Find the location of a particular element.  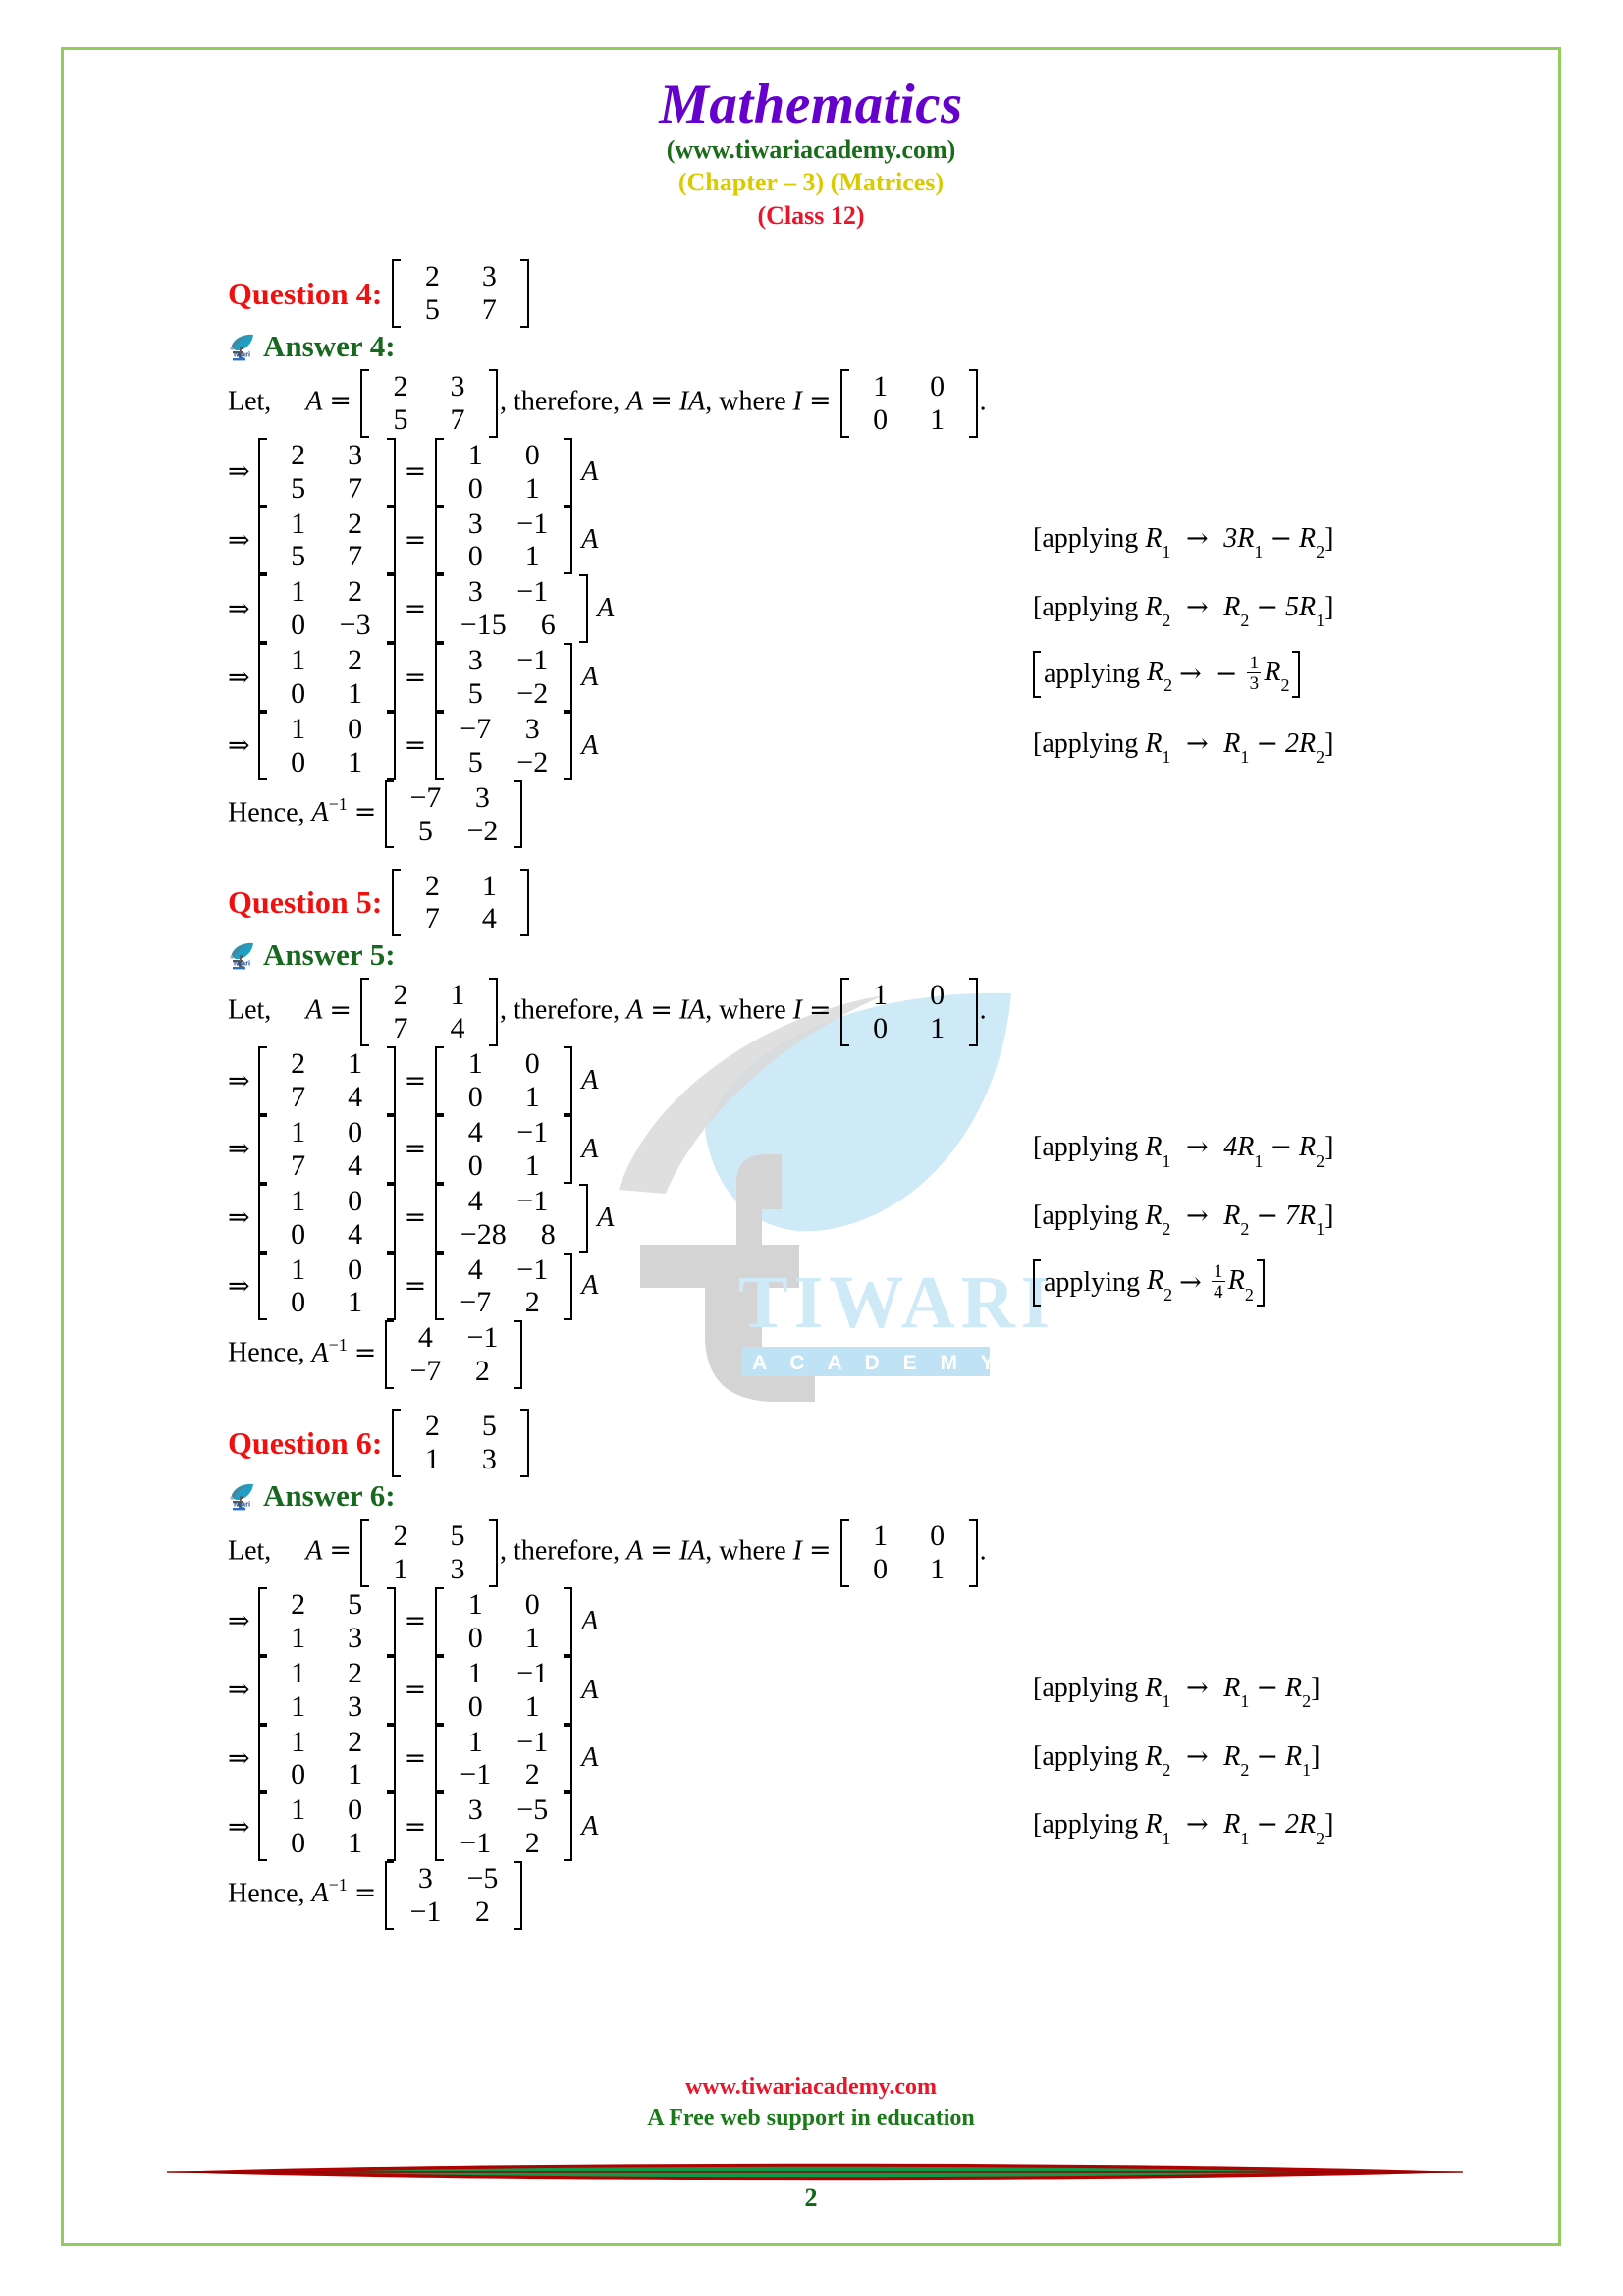

a-equals-ia: A = IA is located at coordinates (665, 401).